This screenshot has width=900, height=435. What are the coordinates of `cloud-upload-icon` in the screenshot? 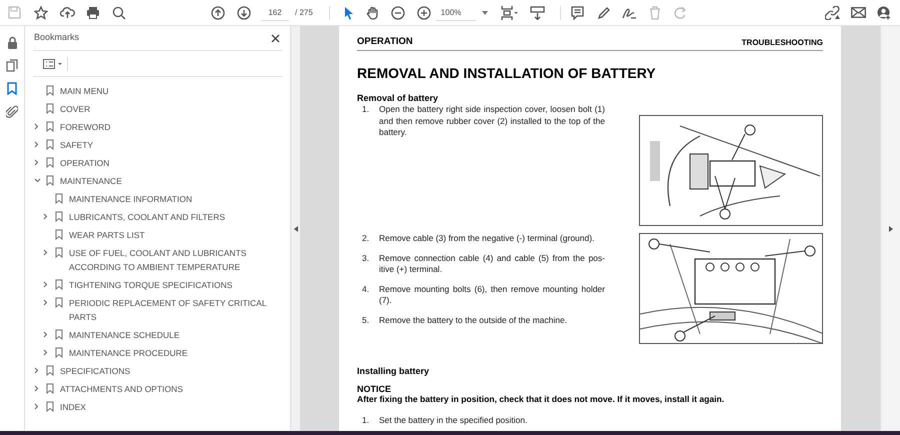 It's located at (67, 12).